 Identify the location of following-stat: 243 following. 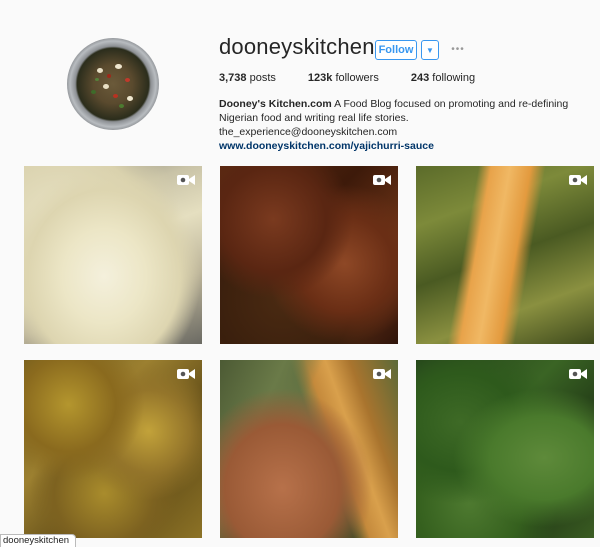
(443, 78).